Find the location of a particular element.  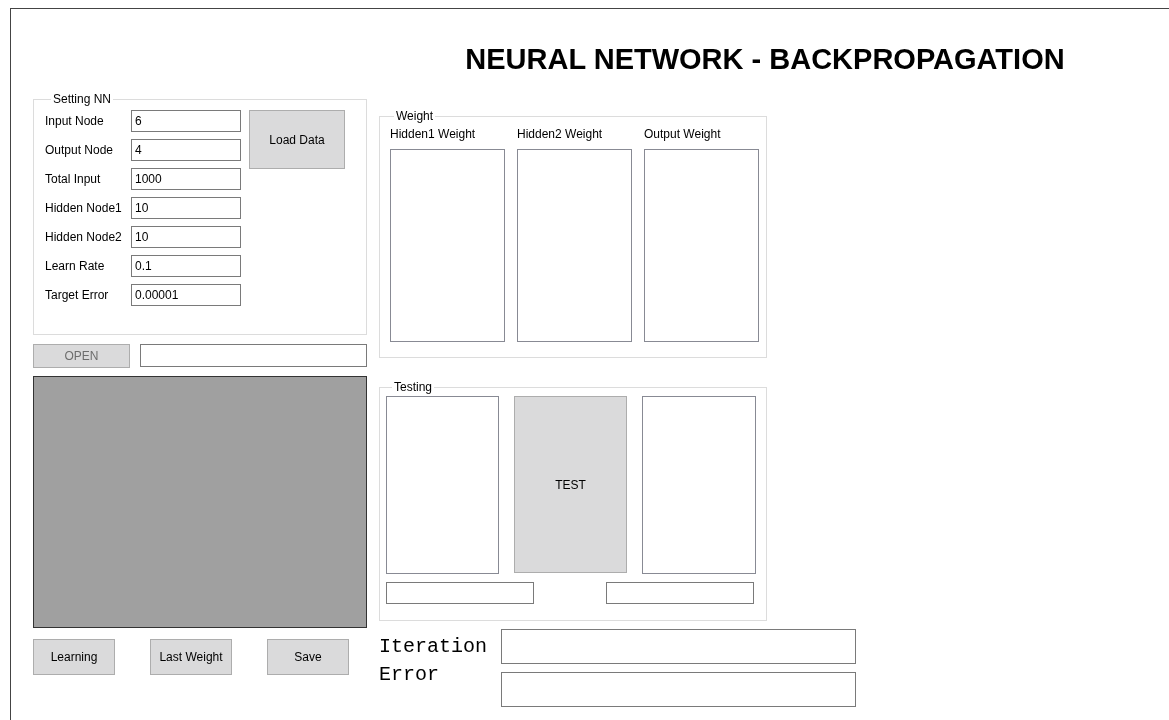

input-list is located at coordinates (443, 485).